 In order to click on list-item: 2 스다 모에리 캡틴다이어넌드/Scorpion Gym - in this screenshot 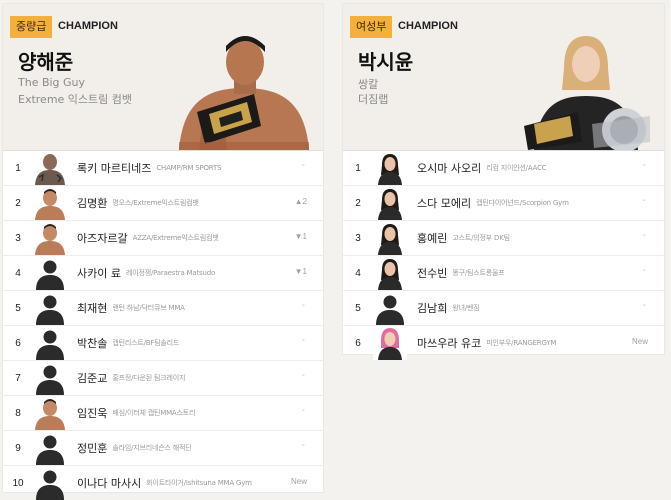, I will do `click(503, 202)`.